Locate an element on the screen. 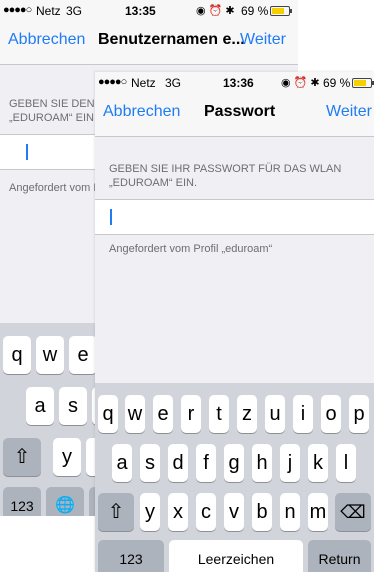 Image resolution: width=374 pixels, height=572 pixels. nav-bar: Abbrechen Benutzernamen e... Weiter is located at coordinates (149, 42).